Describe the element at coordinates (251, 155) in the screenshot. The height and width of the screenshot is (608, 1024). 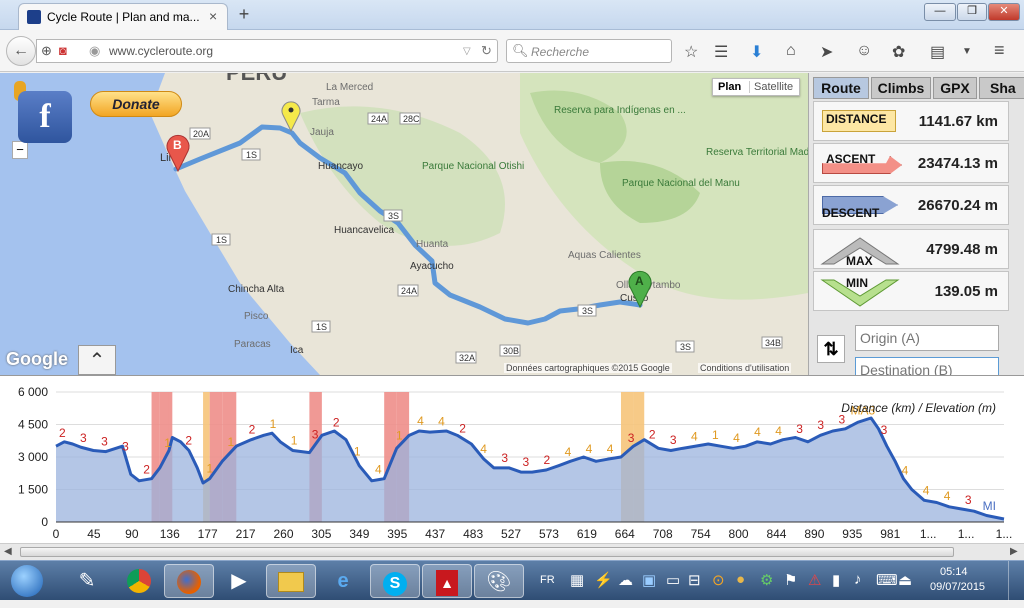
I see `road-label: 1S` at that location.